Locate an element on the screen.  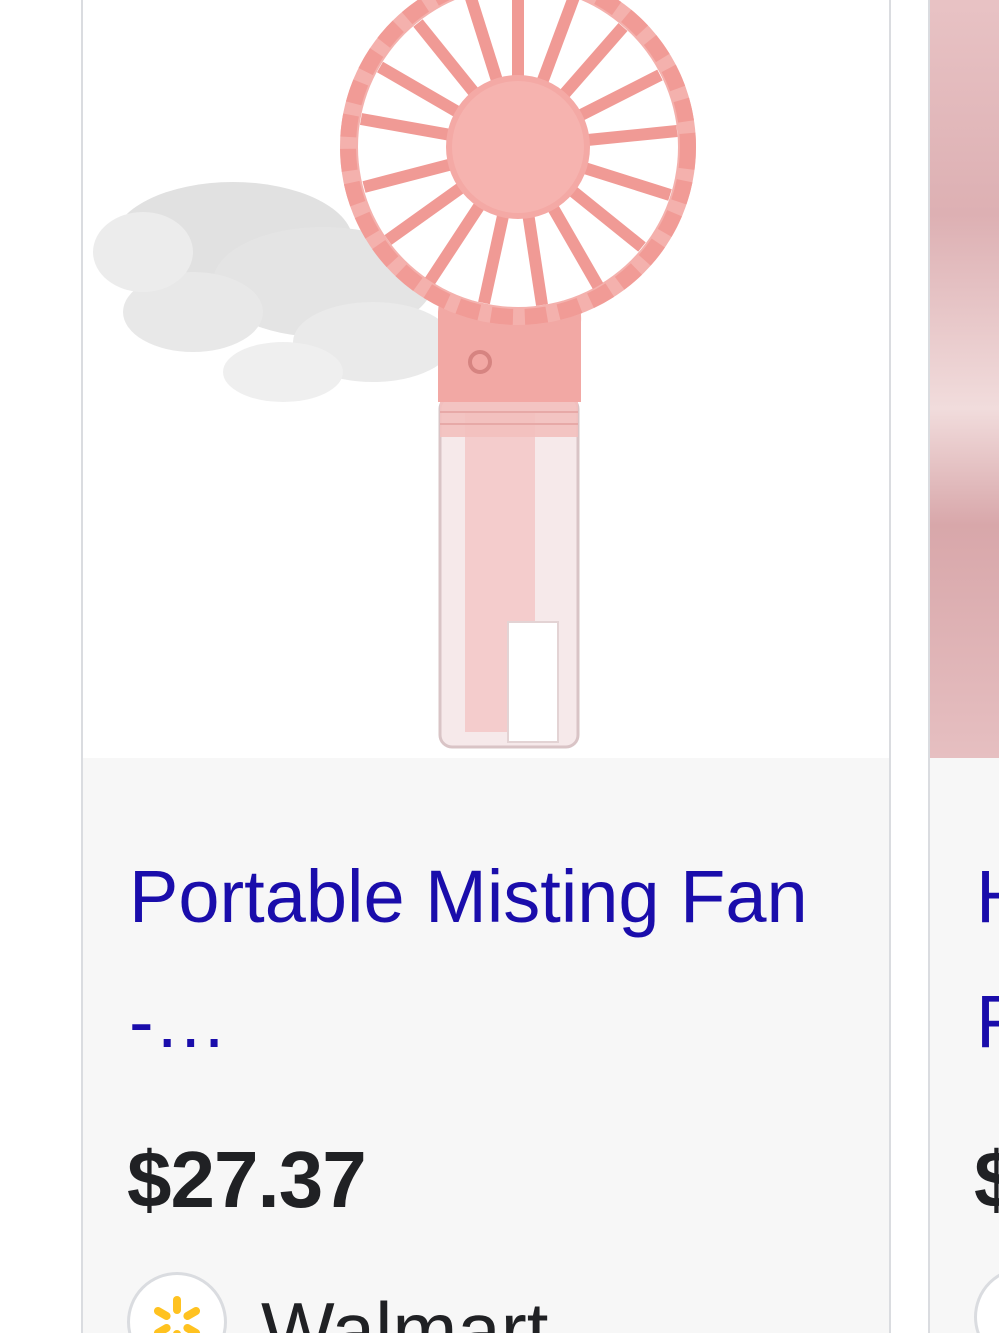
next-product-price: $ is located at coordinates (986, 1180).